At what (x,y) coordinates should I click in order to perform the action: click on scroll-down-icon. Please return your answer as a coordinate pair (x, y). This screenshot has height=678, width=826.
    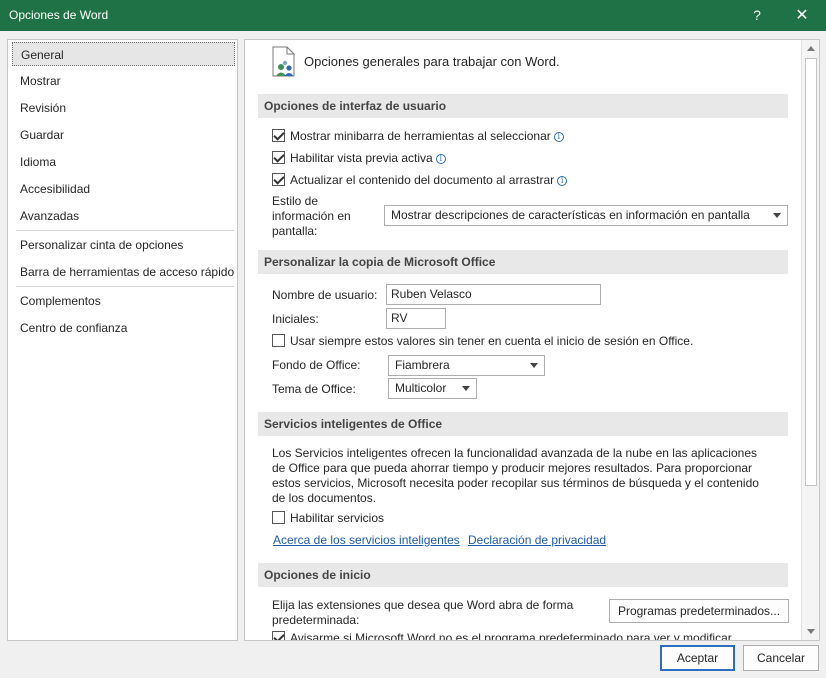
    Looking at the image, I should click on (811, 631).